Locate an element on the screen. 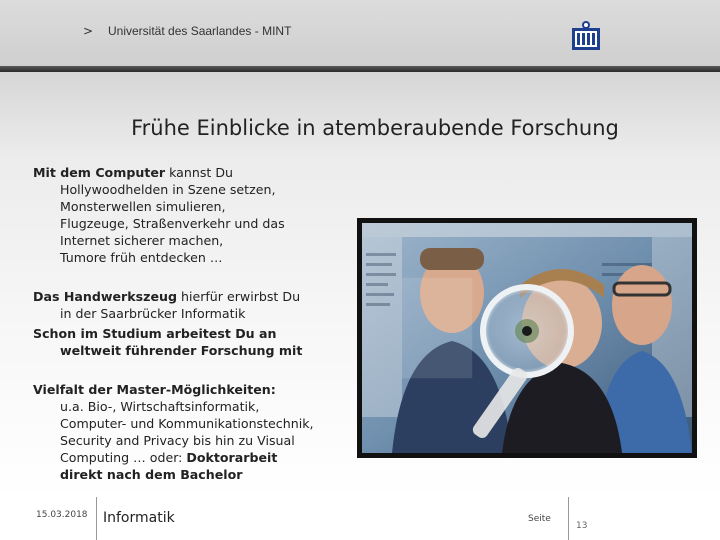 This screenshot has width=720, height=540. footer-page-number: 13 is located at coordinates (582, 526).